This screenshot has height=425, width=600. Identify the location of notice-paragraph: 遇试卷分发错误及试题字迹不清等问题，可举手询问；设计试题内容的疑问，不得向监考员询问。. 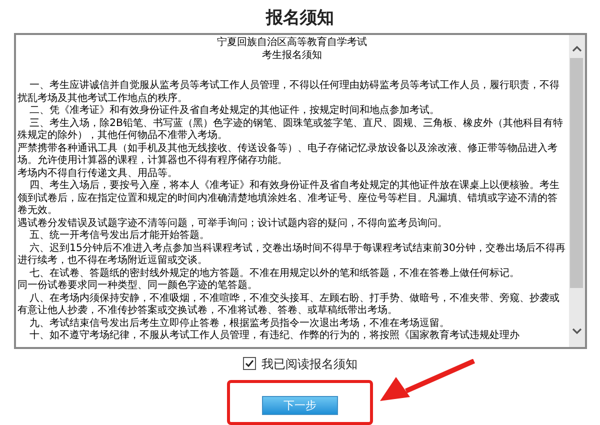
(233, 224).